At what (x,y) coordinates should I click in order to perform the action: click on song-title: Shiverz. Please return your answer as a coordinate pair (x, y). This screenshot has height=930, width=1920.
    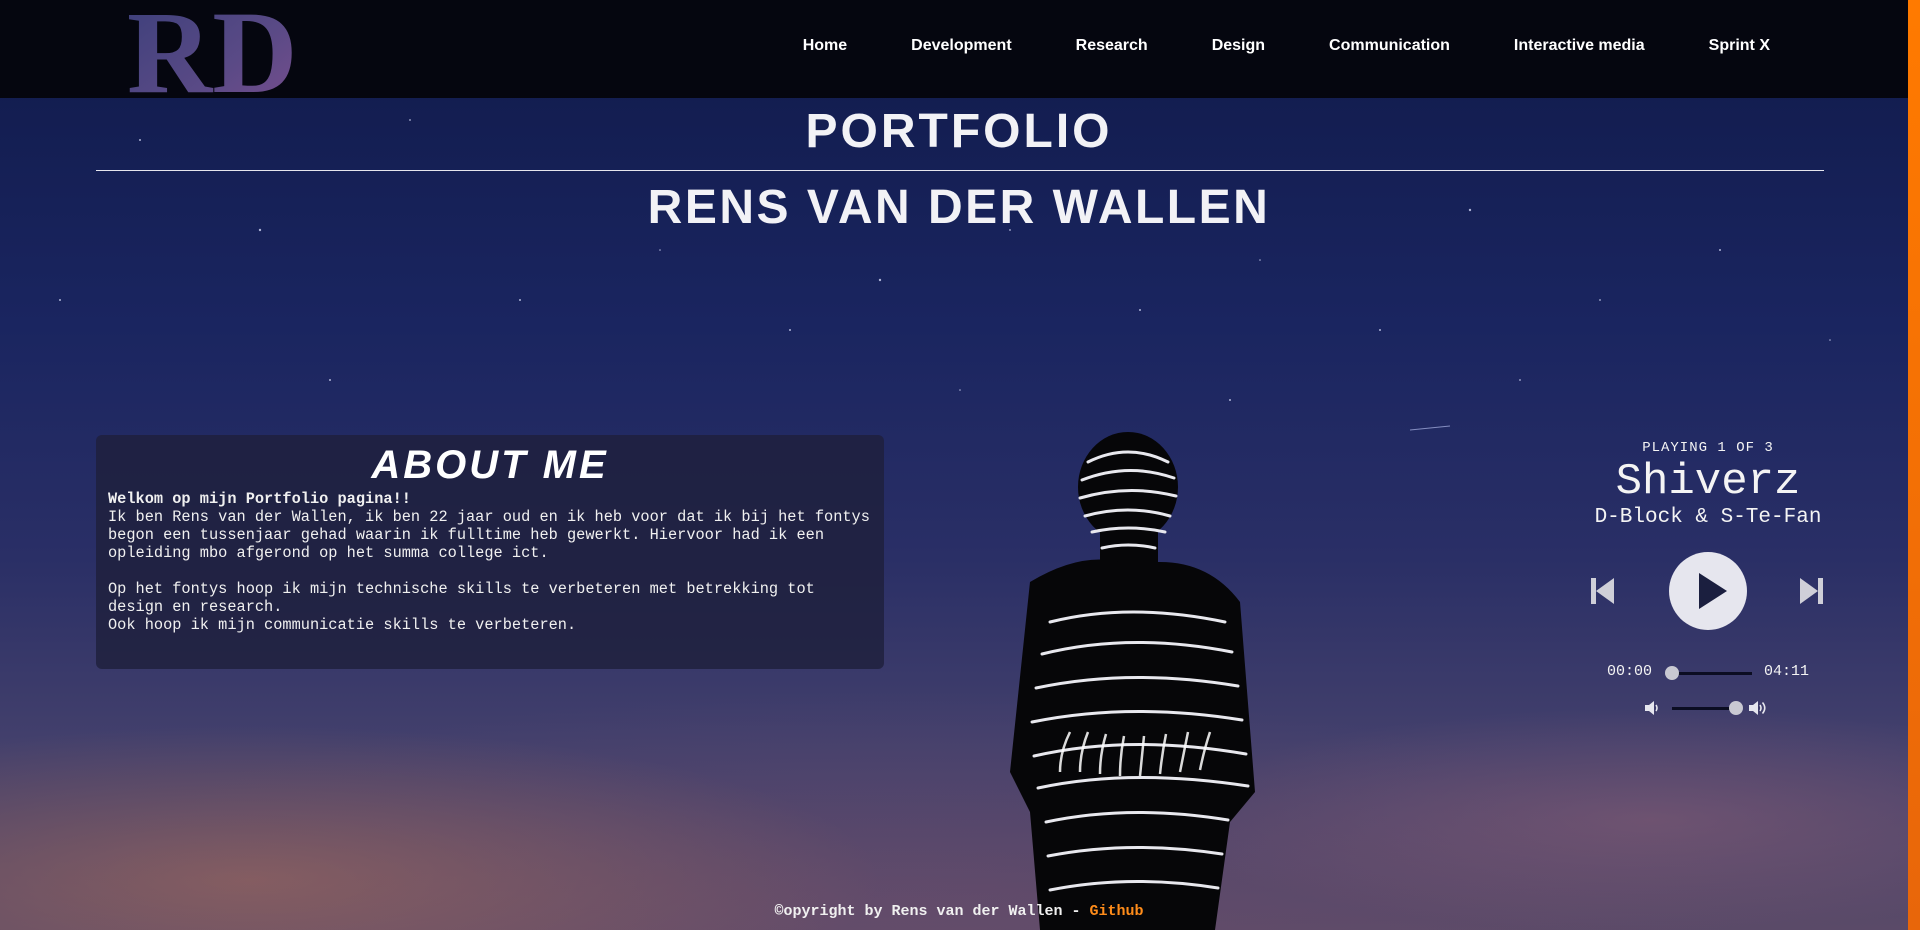
    Looking at the image, I should click on (1708, 482).